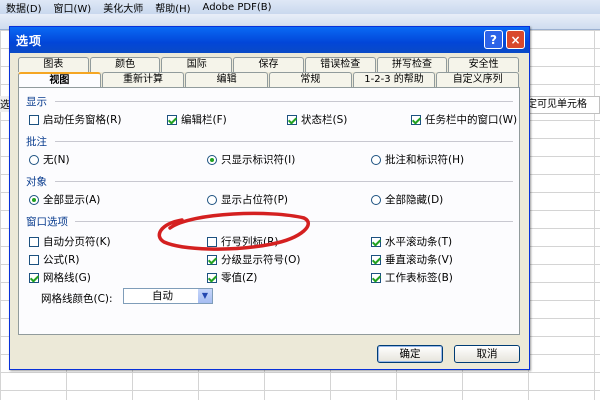 This screenshot has width=600, height=400. I want to click on comments-indicator-only-radio: 只显示标识符(I), so click(251, 159).